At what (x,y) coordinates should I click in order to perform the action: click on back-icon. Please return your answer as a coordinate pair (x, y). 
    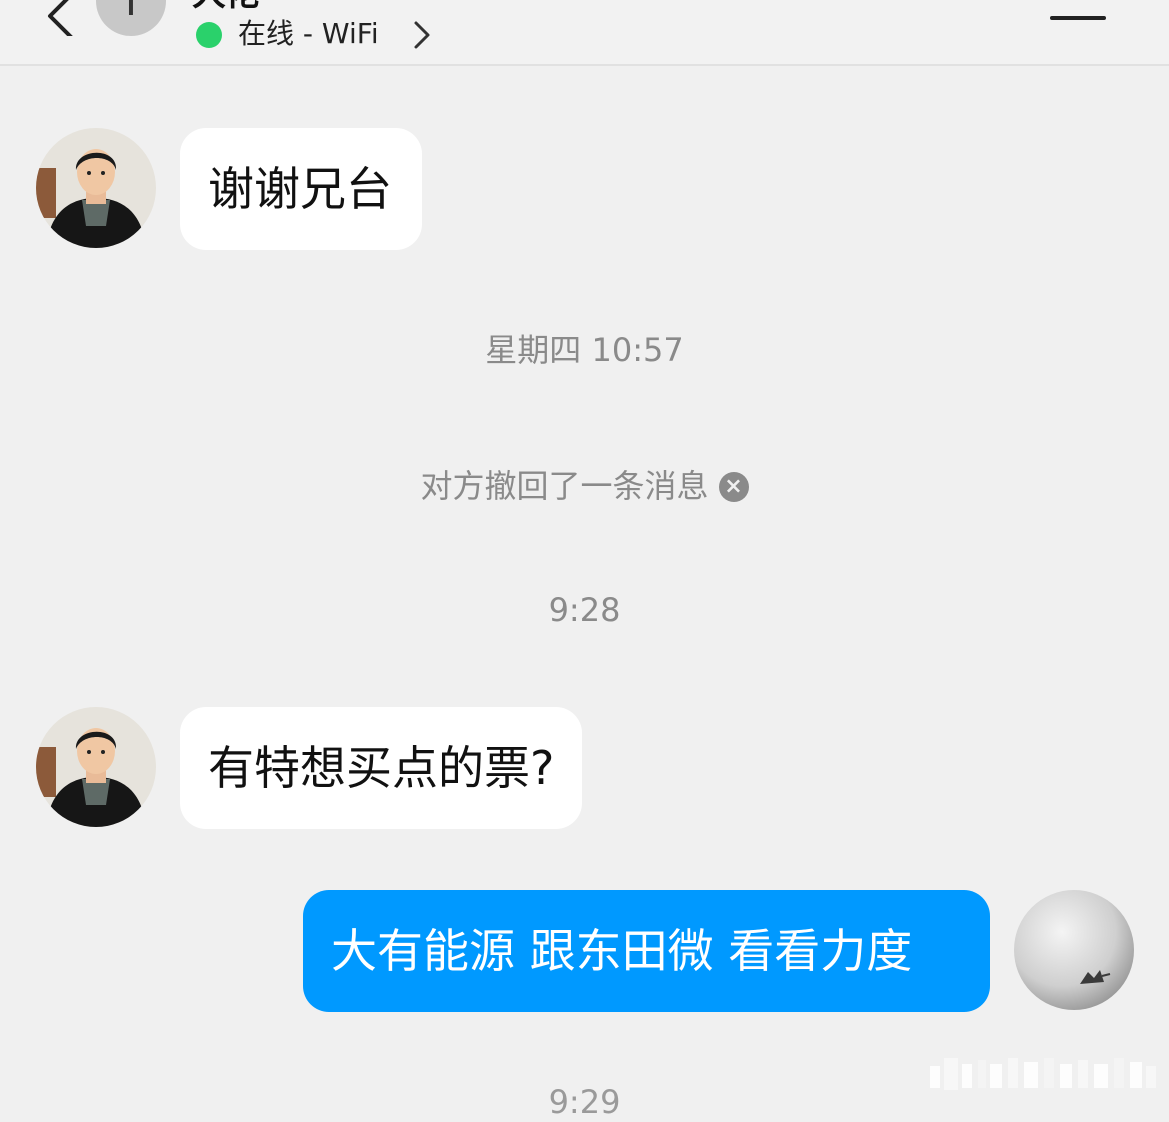
    Looking at the image, I should click on (64, 18).